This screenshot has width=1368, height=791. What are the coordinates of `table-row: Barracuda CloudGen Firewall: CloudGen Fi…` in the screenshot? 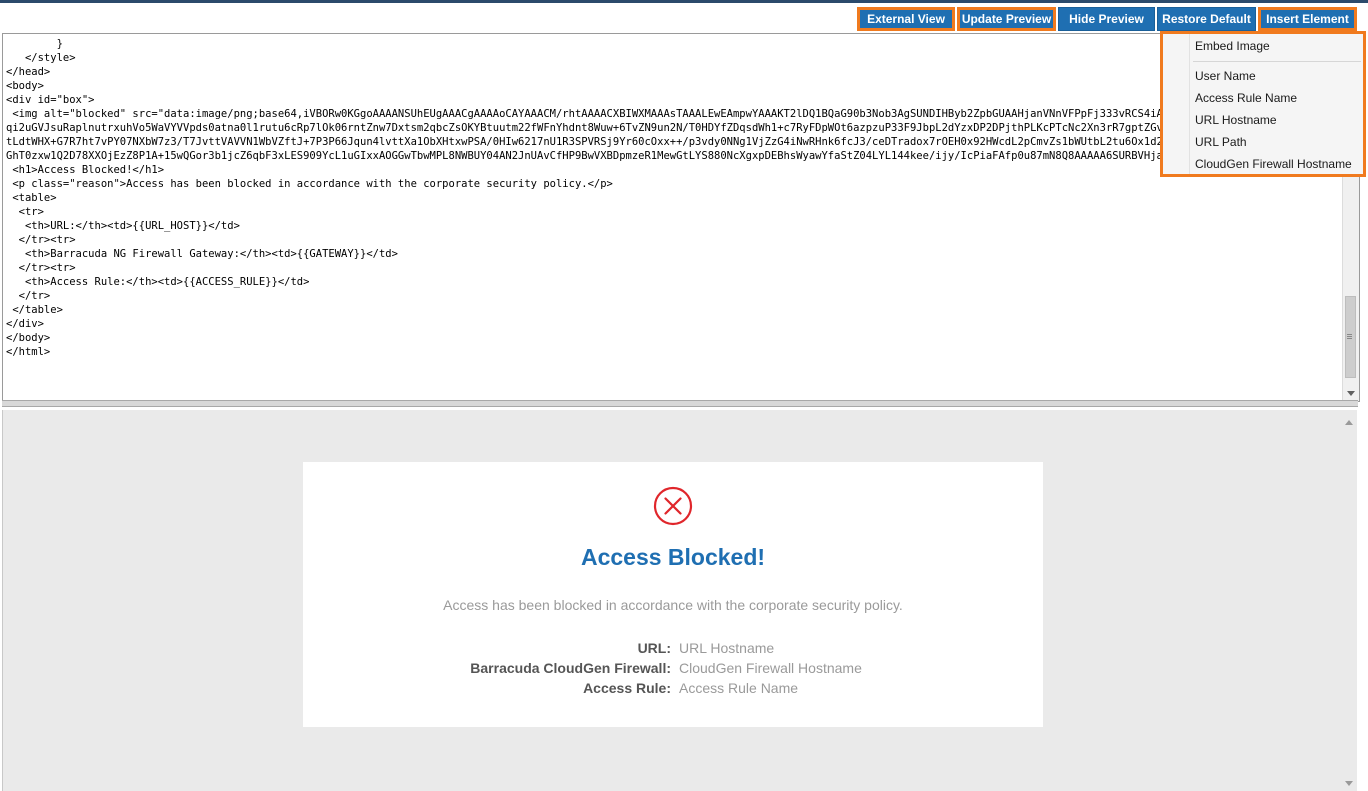 It's located at (673, 670).